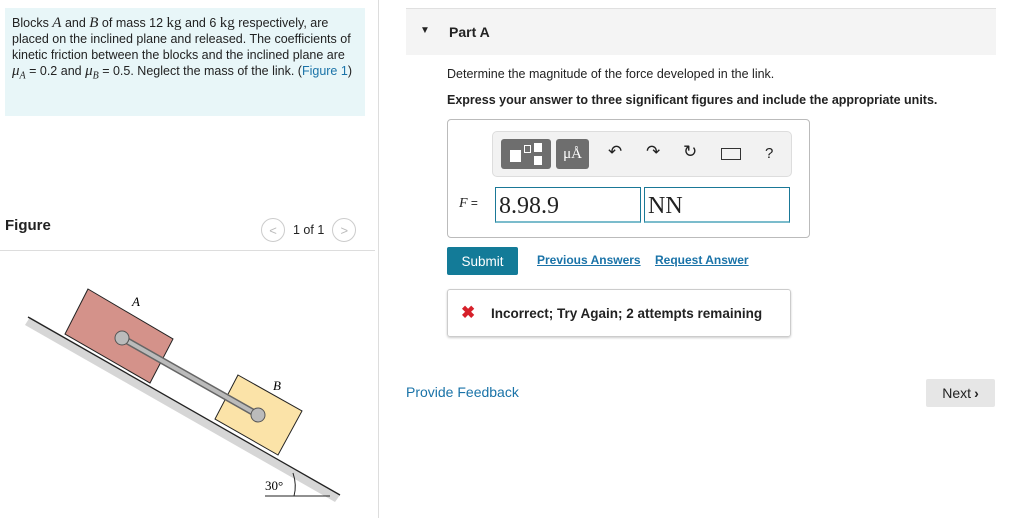  I want to click on pager-count: 1 of 1, so click(309, 230).